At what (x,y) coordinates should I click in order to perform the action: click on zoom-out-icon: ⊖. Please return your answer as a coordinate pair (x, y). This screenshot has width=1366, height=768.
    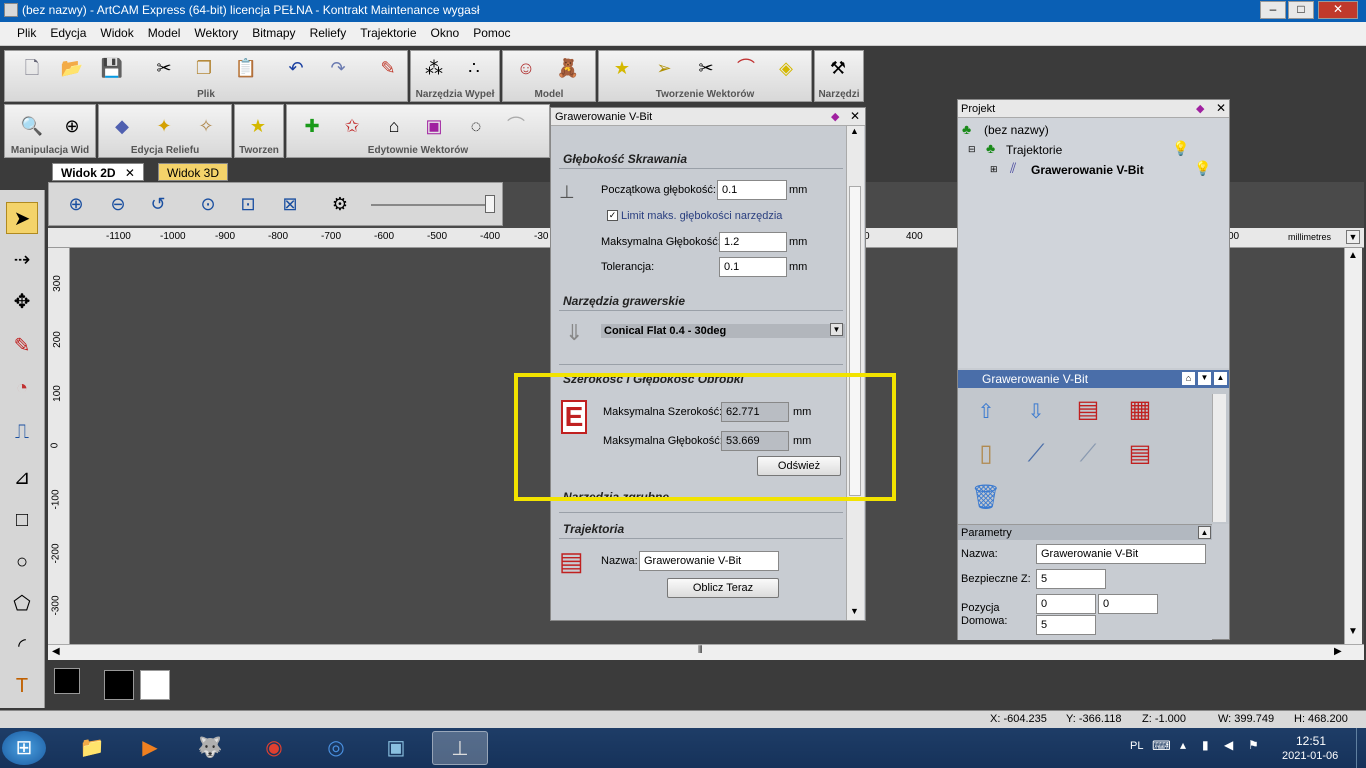
    Looking at the image, I should click on (118, 204).